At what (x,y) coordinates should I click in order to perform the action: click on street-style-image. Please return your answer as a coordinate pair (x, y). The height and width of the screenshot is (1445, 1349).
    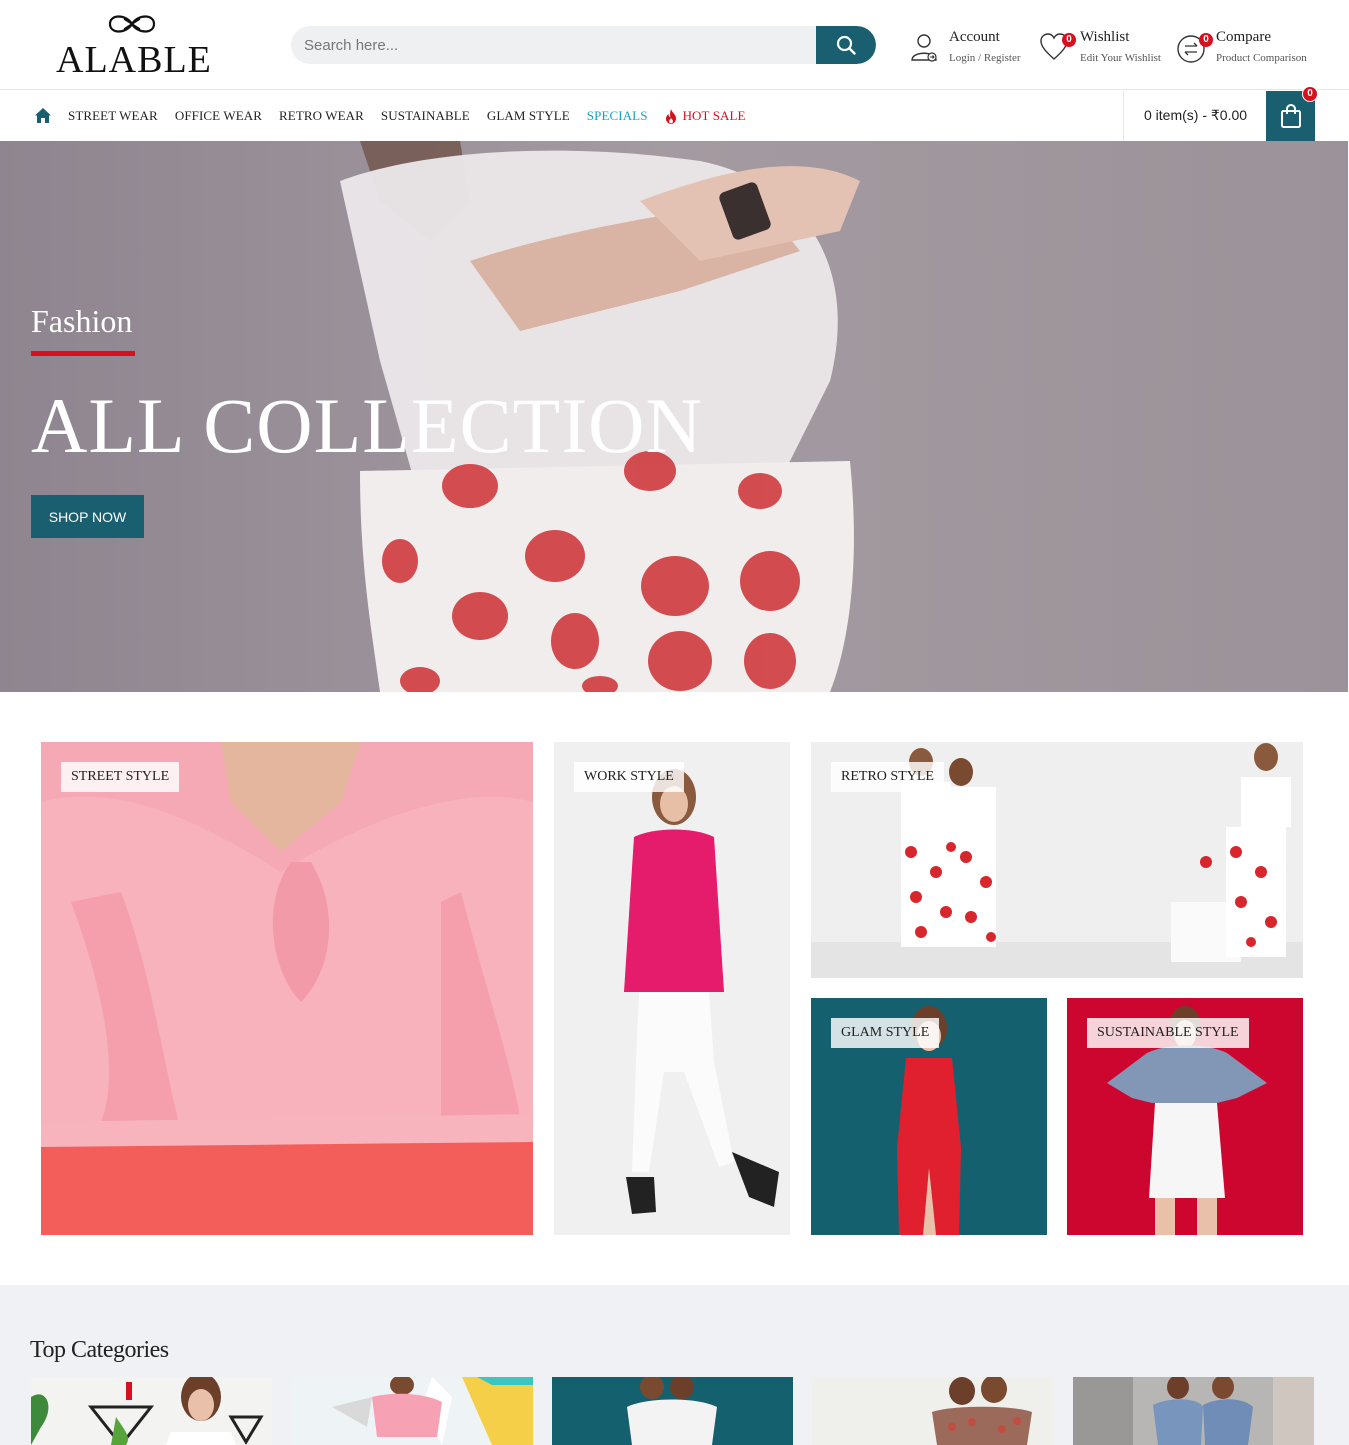
    Looking at the image, I should click on (287, 988).